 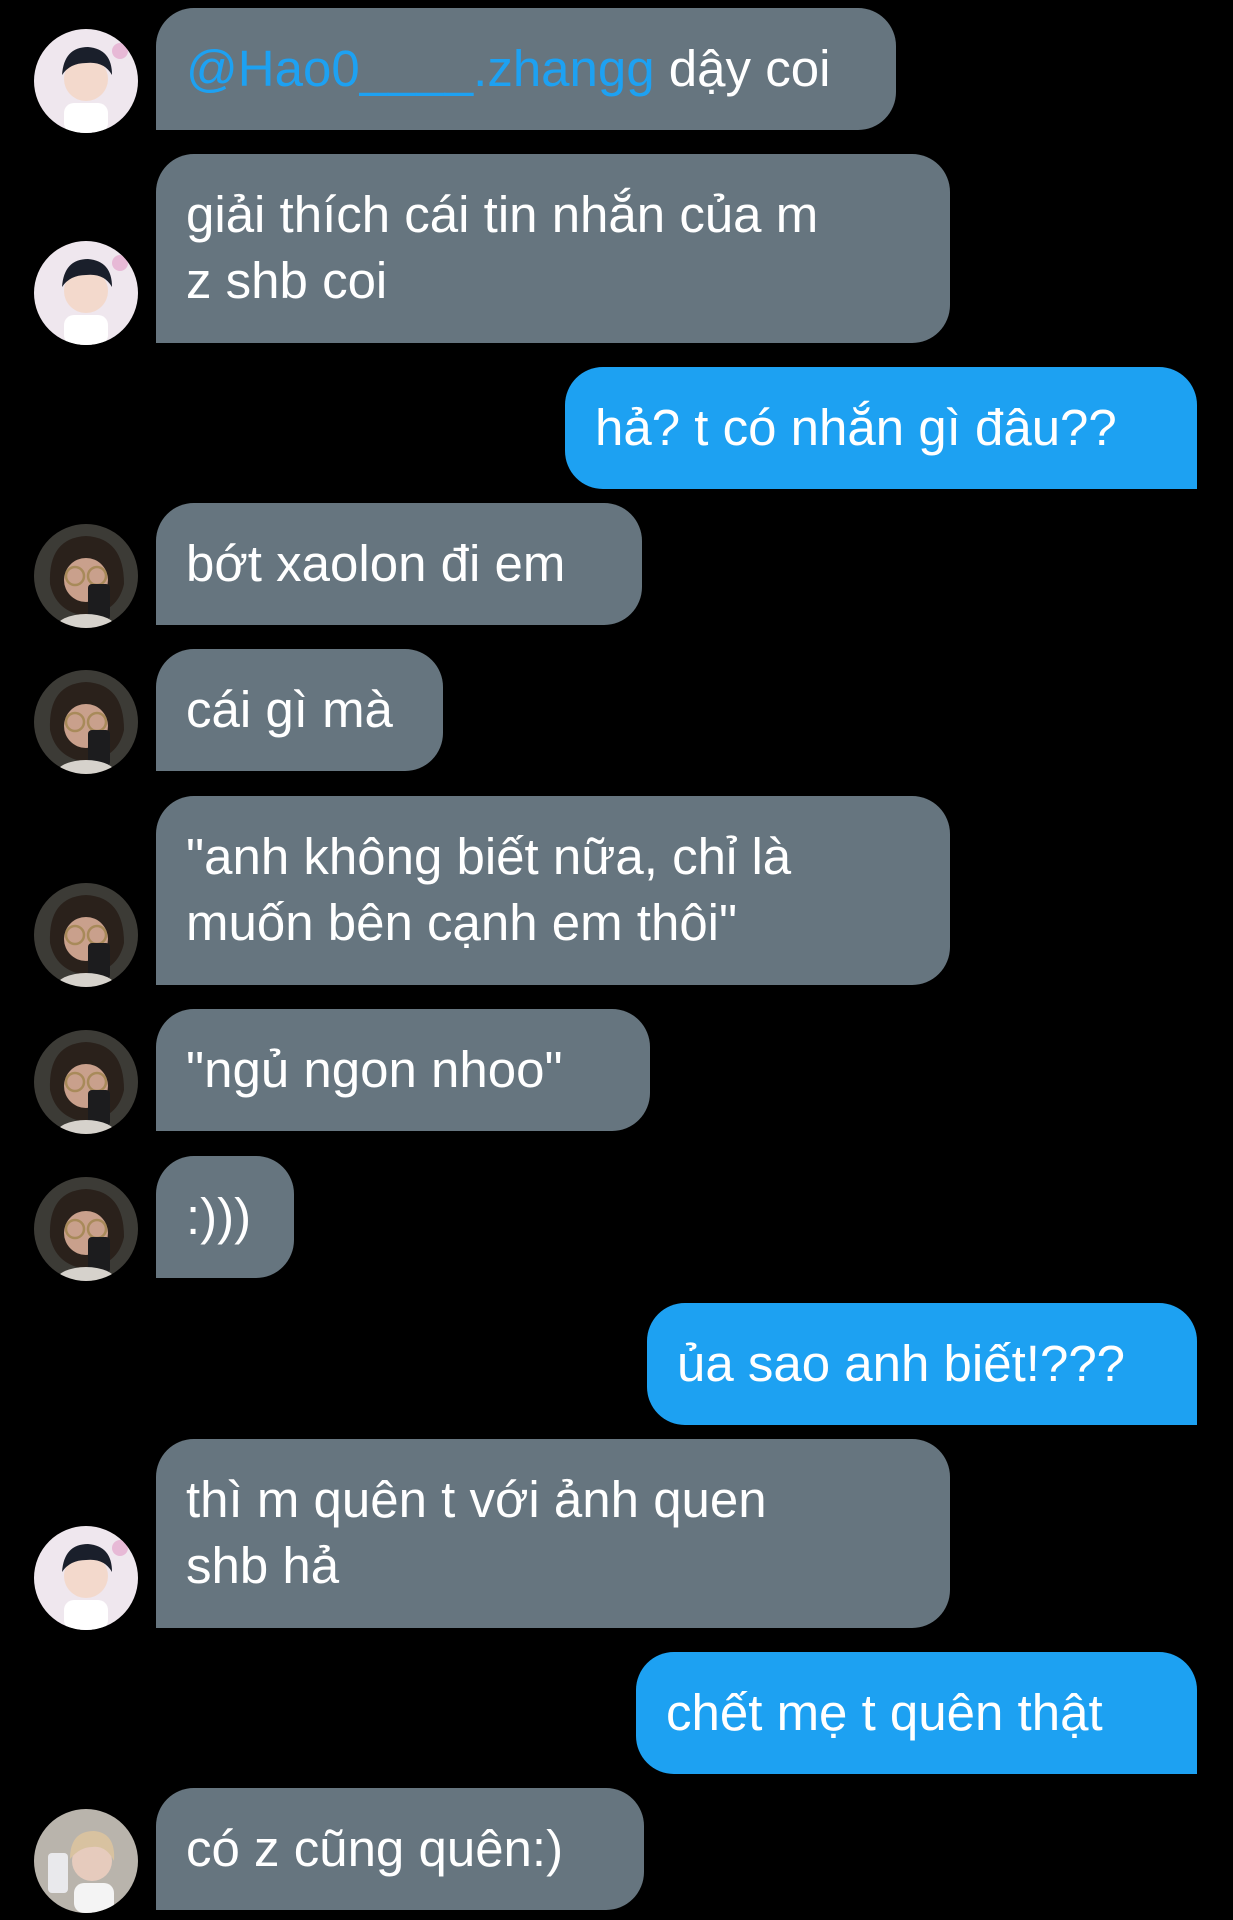 I want to click on message-row: bớt xaolon đi em, so click(x=616, y=565).